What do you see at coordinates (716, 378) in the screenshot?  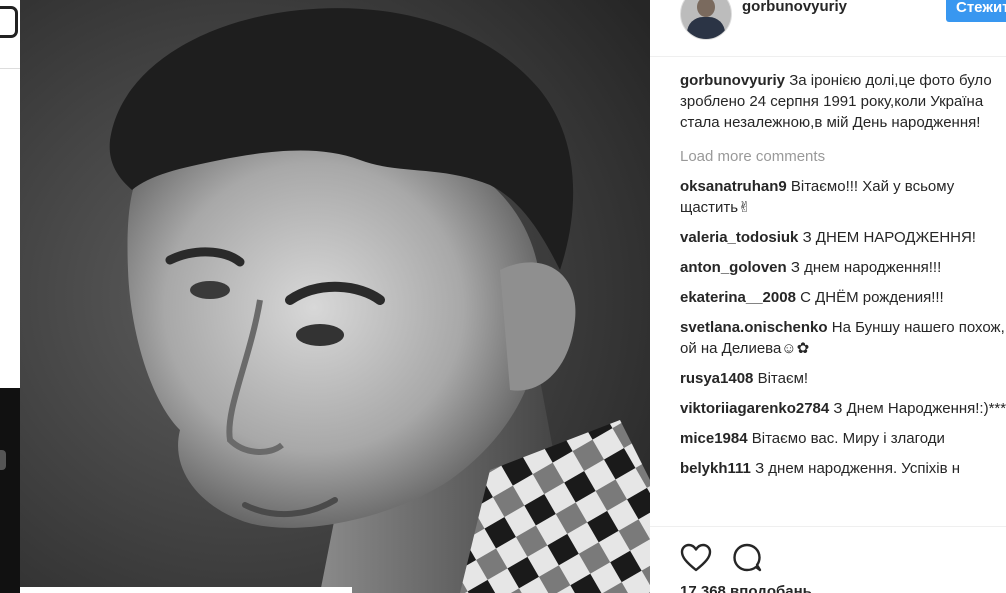 I see `comment-username: rusya1408` at bounding box center [716, 378].